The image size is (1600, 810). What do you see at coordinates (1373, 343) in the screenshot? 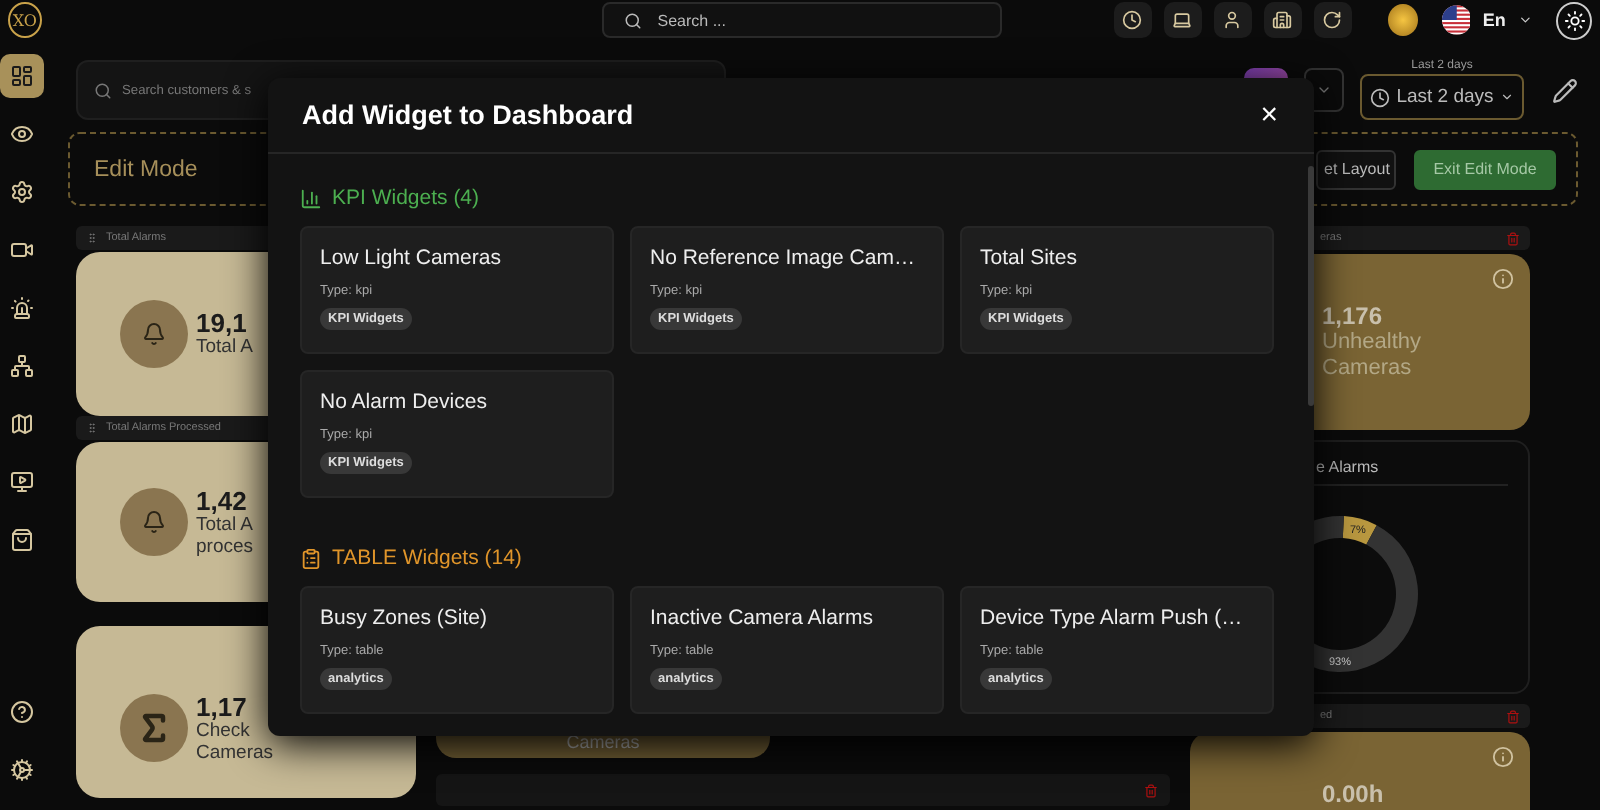
I see `kpi-label: Unhealthy` at bounding box center [1373, 343].